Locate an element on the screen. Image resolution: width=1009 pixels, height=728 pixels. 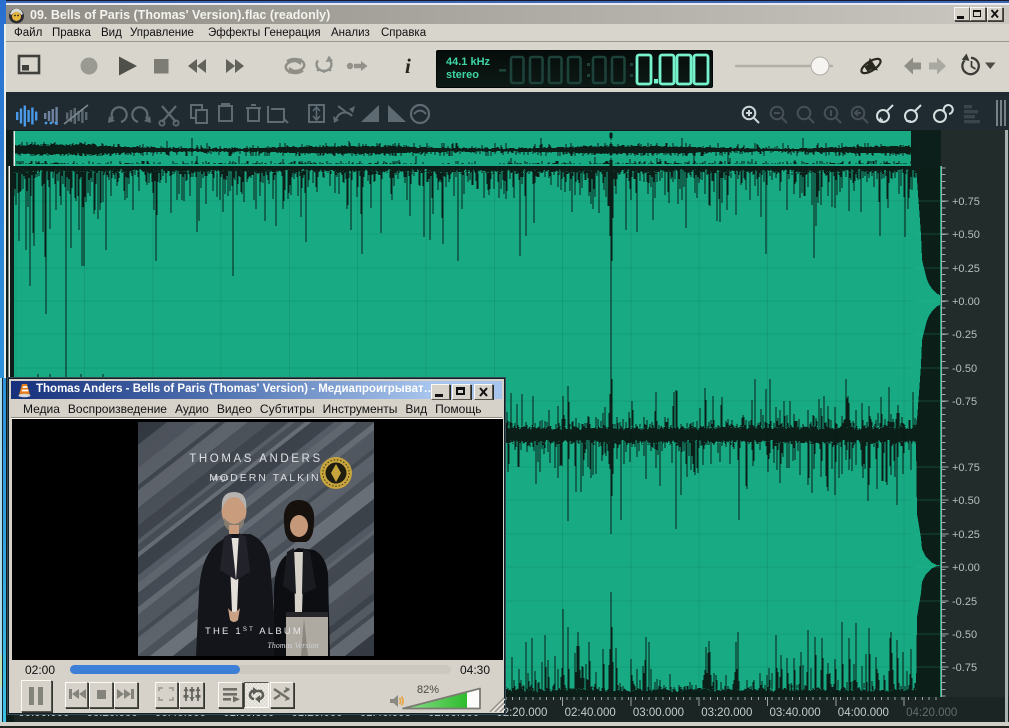
svg-text: 04:00.000 is located at coordinates (863, 713).